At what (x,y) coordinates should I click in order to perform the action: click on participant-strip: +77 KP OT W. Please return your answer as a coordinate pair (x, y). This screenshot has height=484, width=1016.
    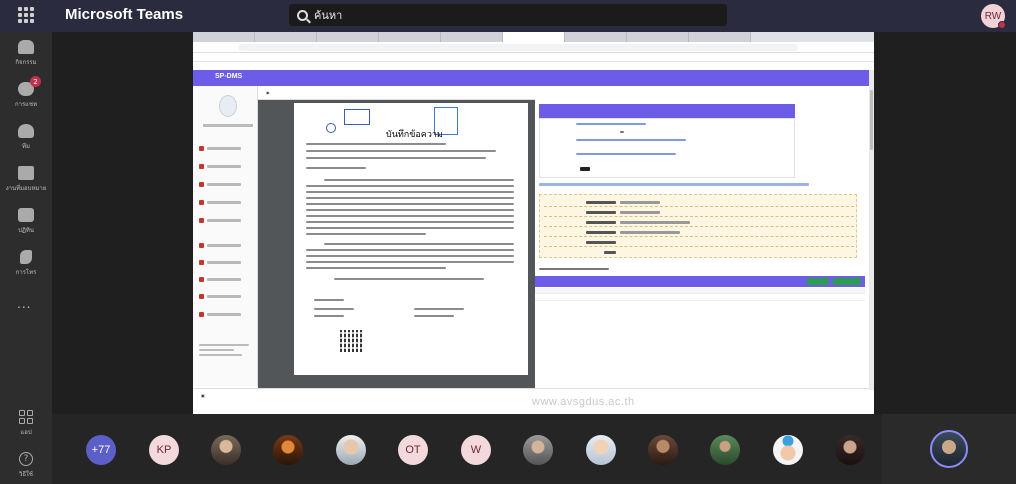
    Looking at the image, I should click on (534, 449).